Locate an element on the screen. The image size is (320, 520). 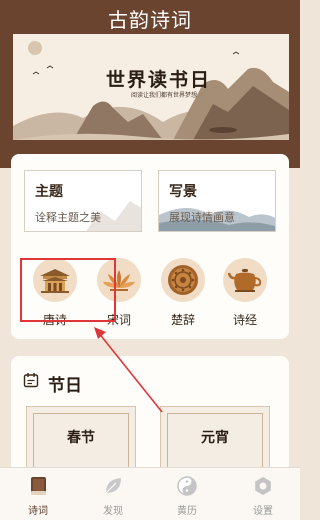
gear-icon is located at coordinates (263, 486).